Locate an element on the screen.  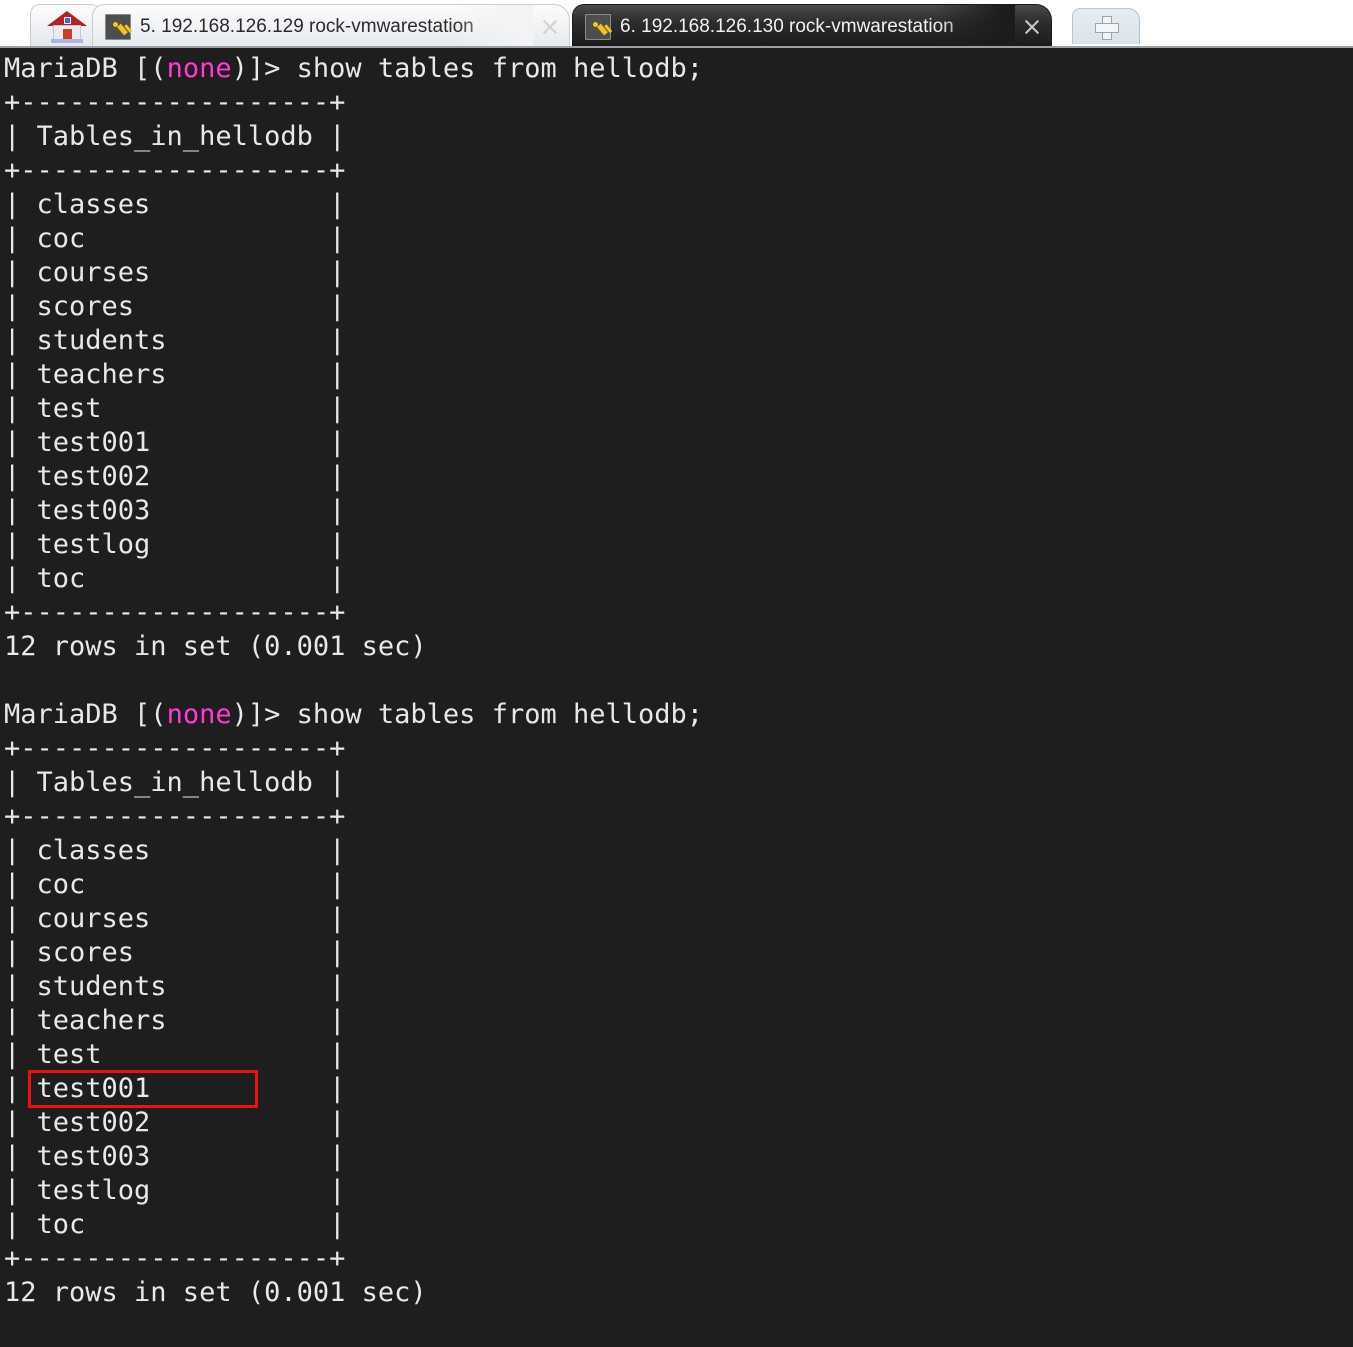
new-tab-button is located at coordinates (1106, 26).